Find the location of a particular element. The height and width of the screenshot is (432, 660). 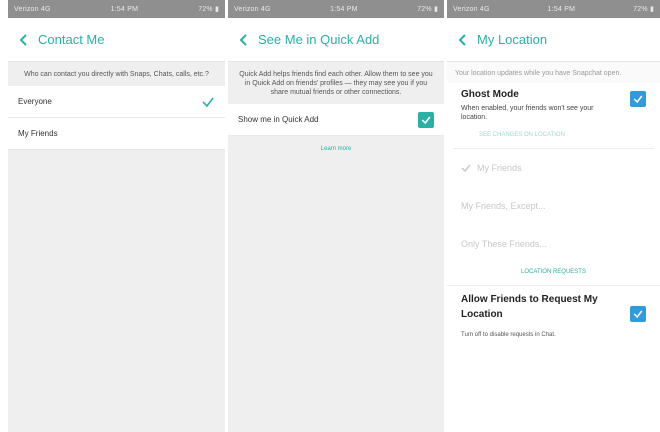

page-title: My Location is located at coordinates (512, 39).